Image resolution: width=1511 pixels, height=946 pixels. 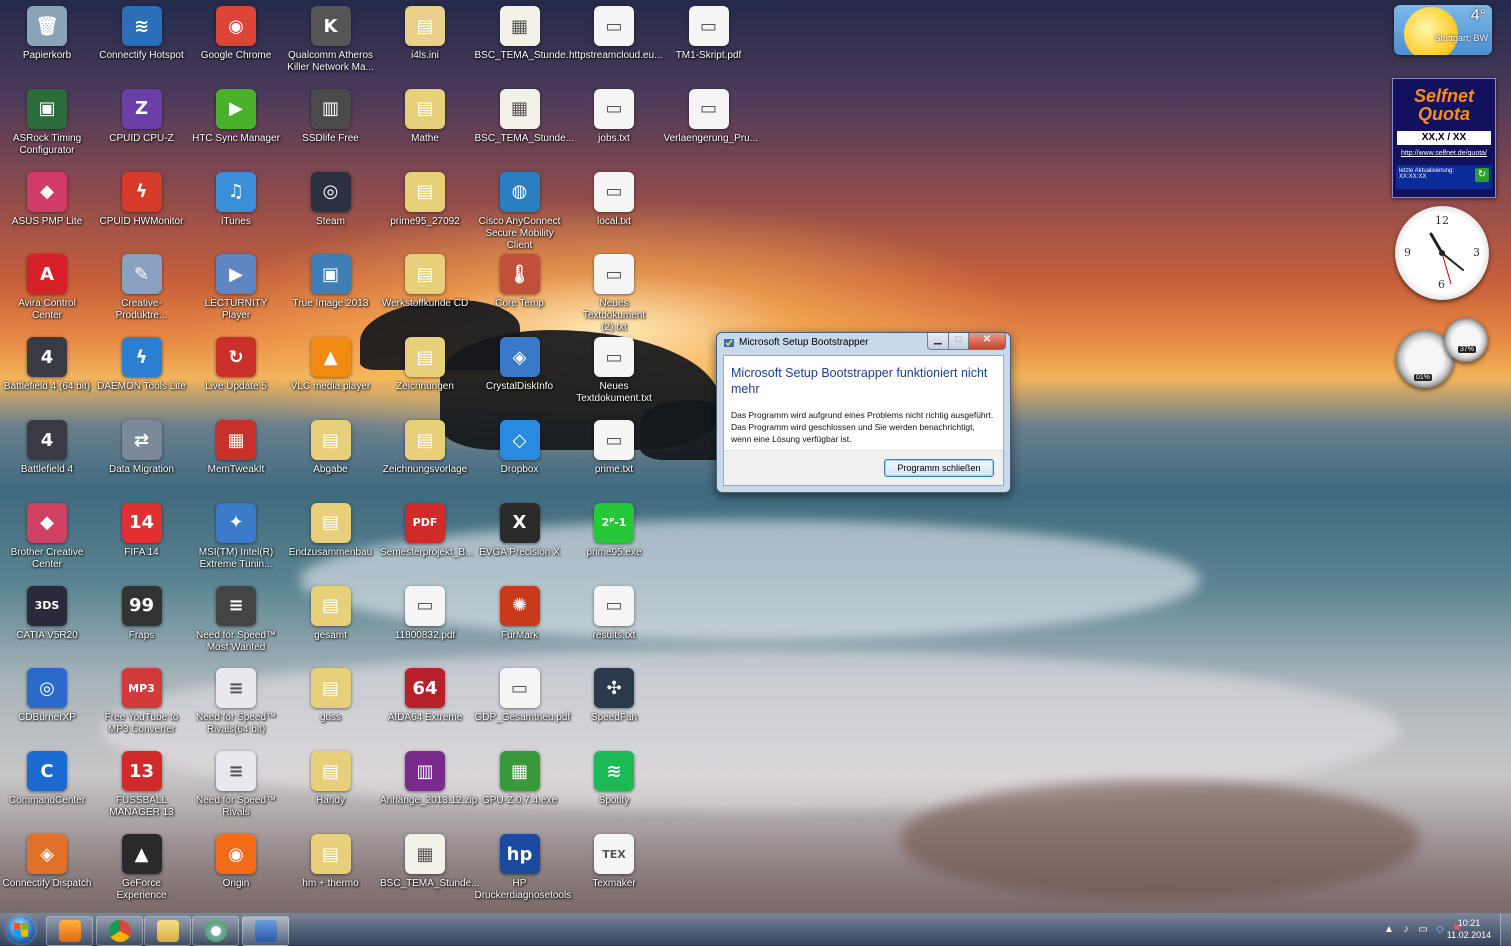 What do you see at coordinates (614, 872) in the screenshot?
I see `desktop-icon: TEX Texmaker` at bounding box center [614, 872].